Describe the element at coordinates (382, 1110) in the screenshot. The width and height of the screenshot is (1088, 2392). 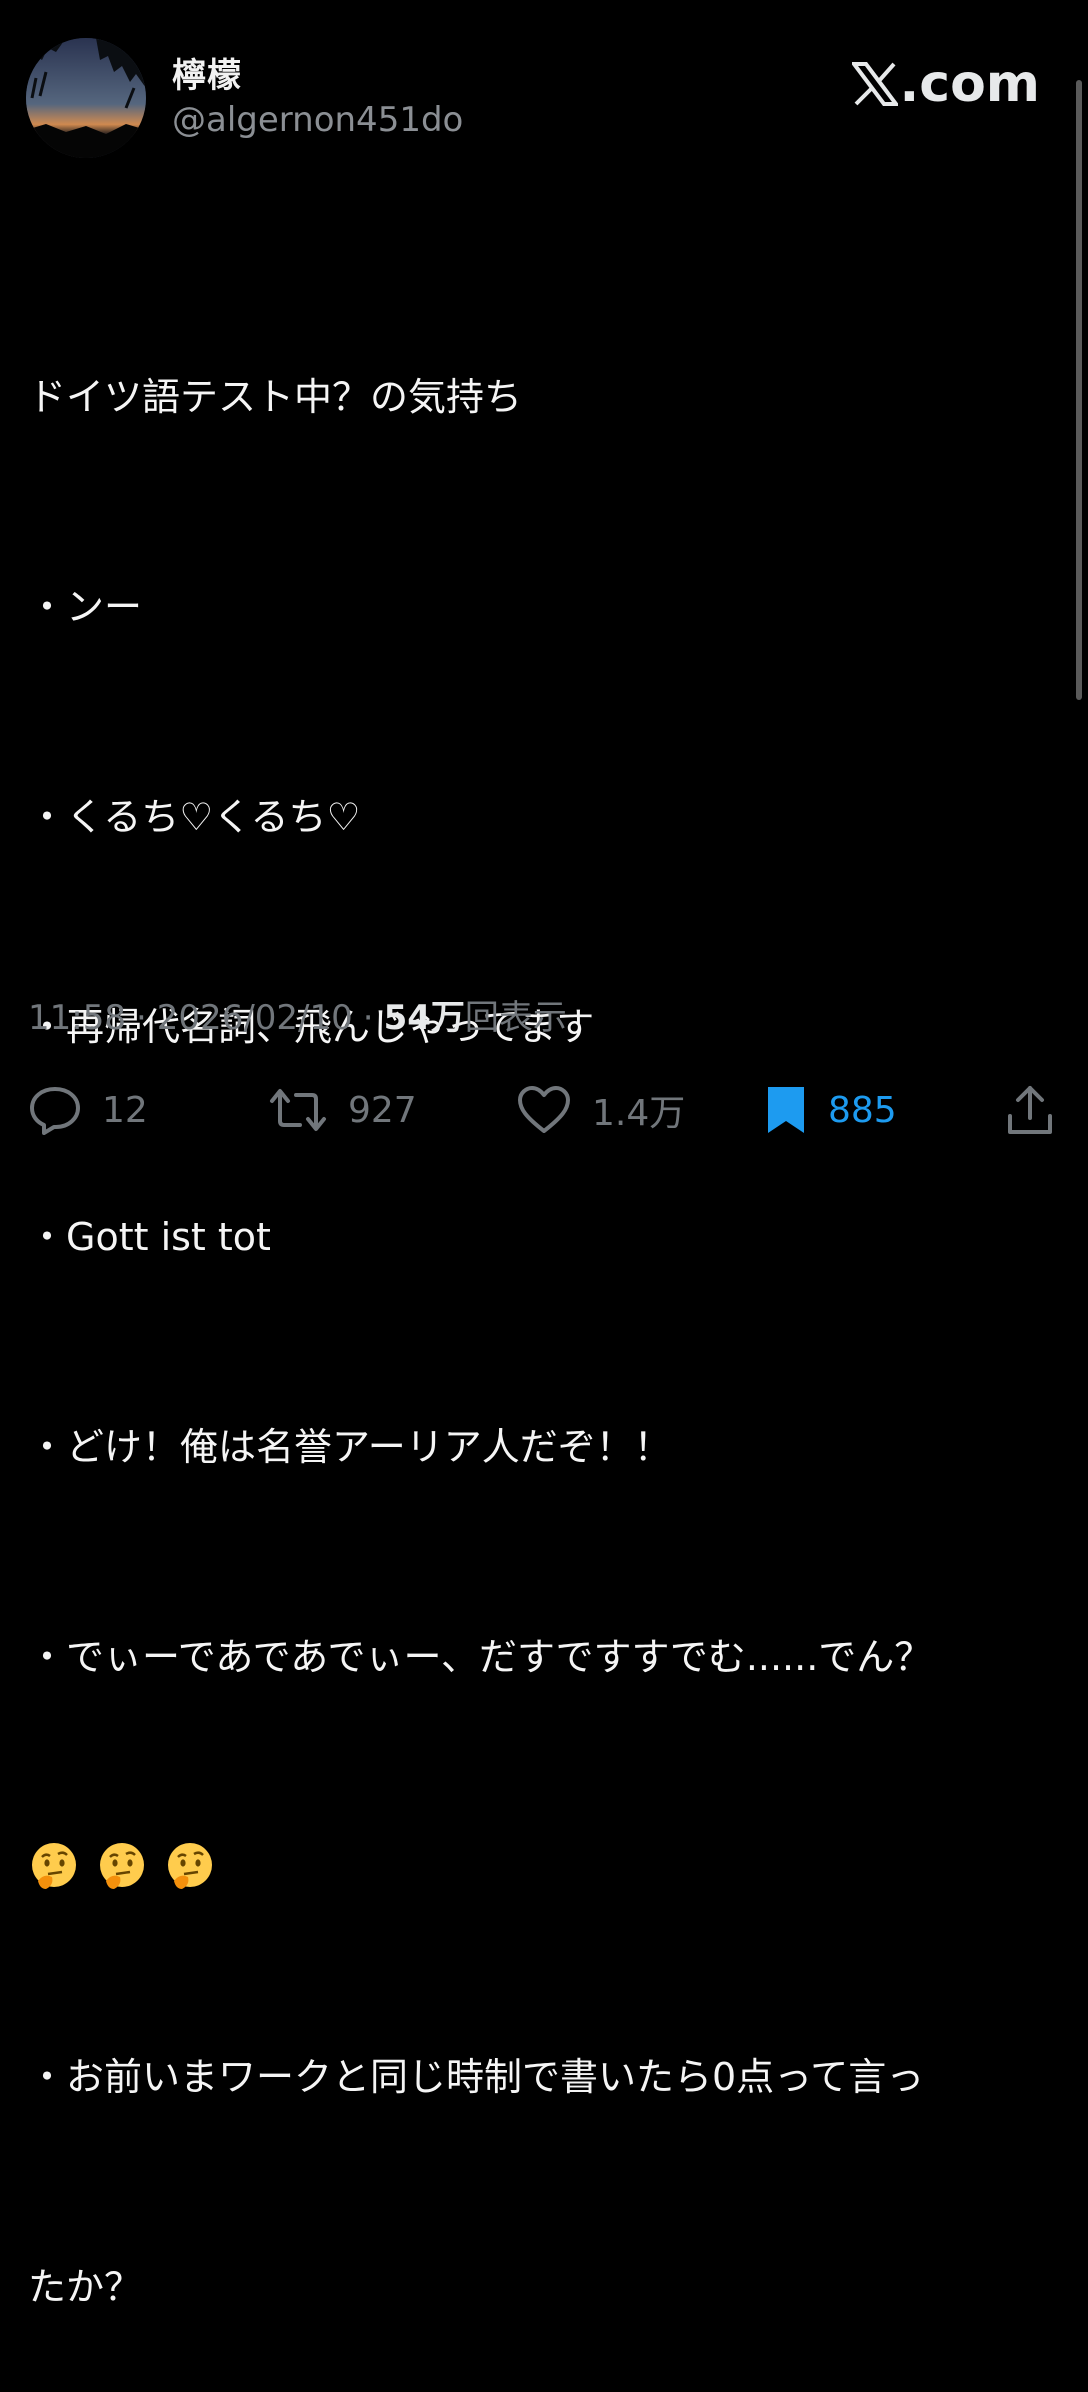
I see `retweet-count: 927` at that location.